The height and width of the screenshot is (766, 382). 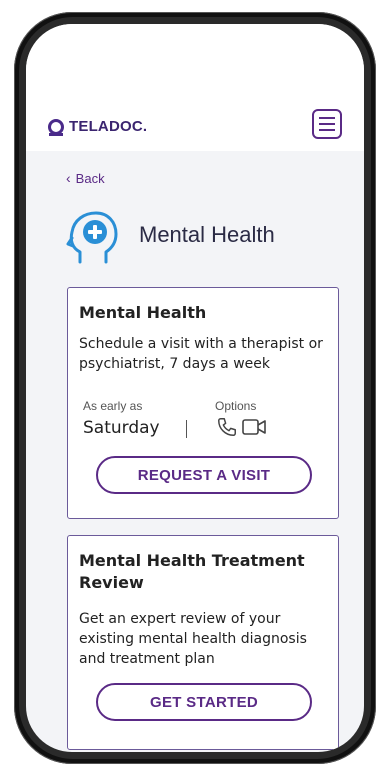 I want to click on head-plus-icon, so click(x=92, y=237).